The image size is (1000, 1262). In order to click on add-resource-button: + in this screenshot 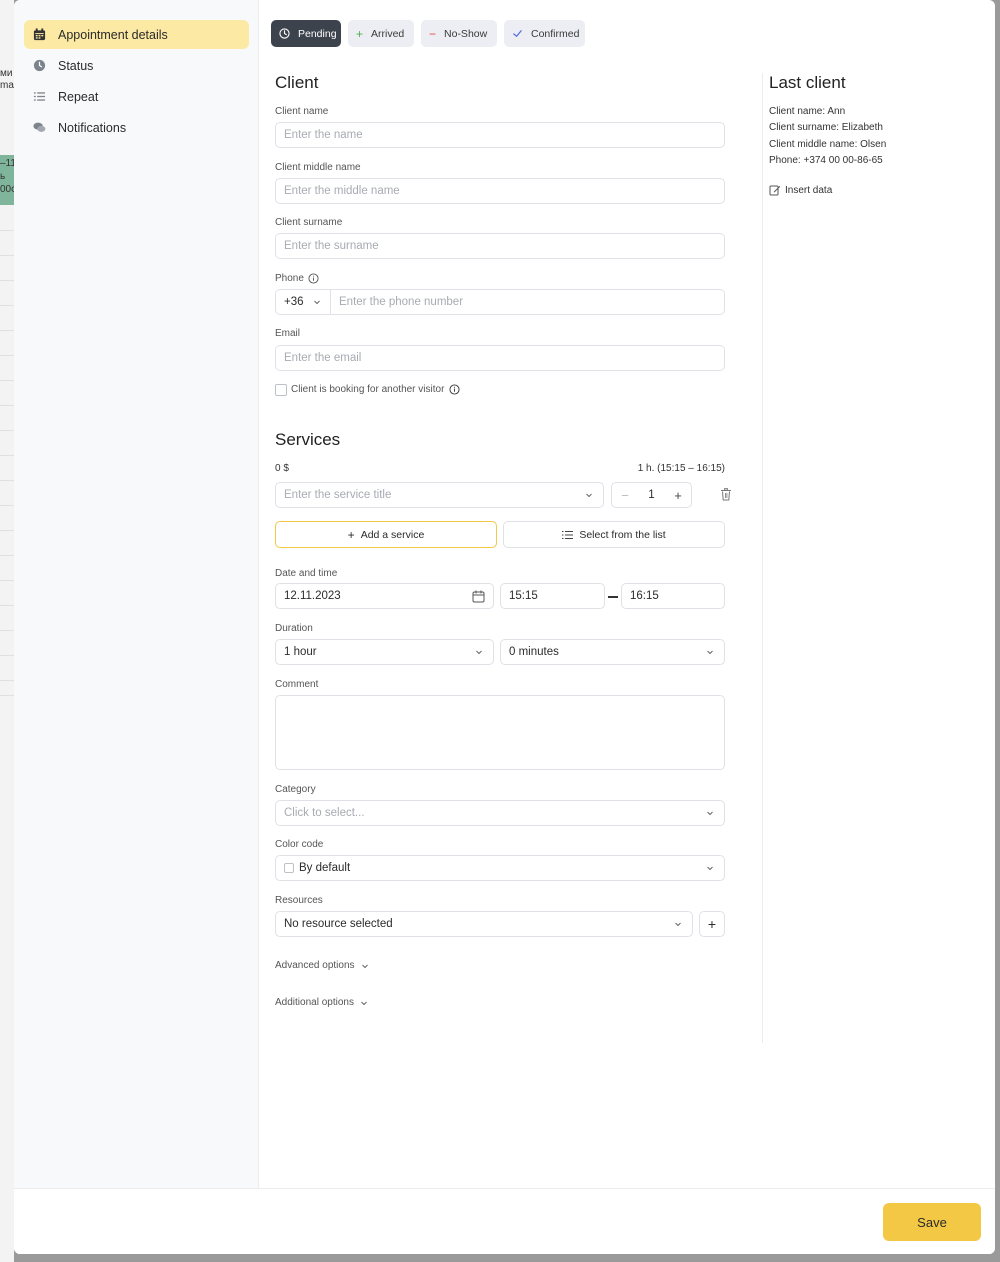, I will do `click(712, 924)`.